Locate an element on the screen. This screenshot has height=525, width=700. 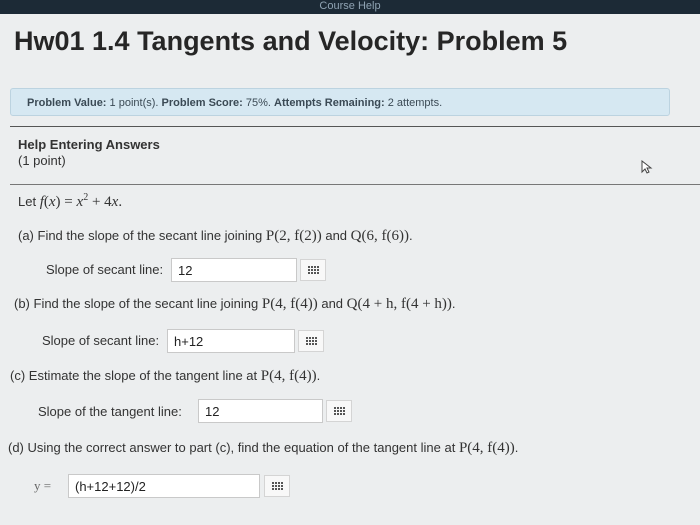
part-b-and: and is located at coordinates (332, 303).